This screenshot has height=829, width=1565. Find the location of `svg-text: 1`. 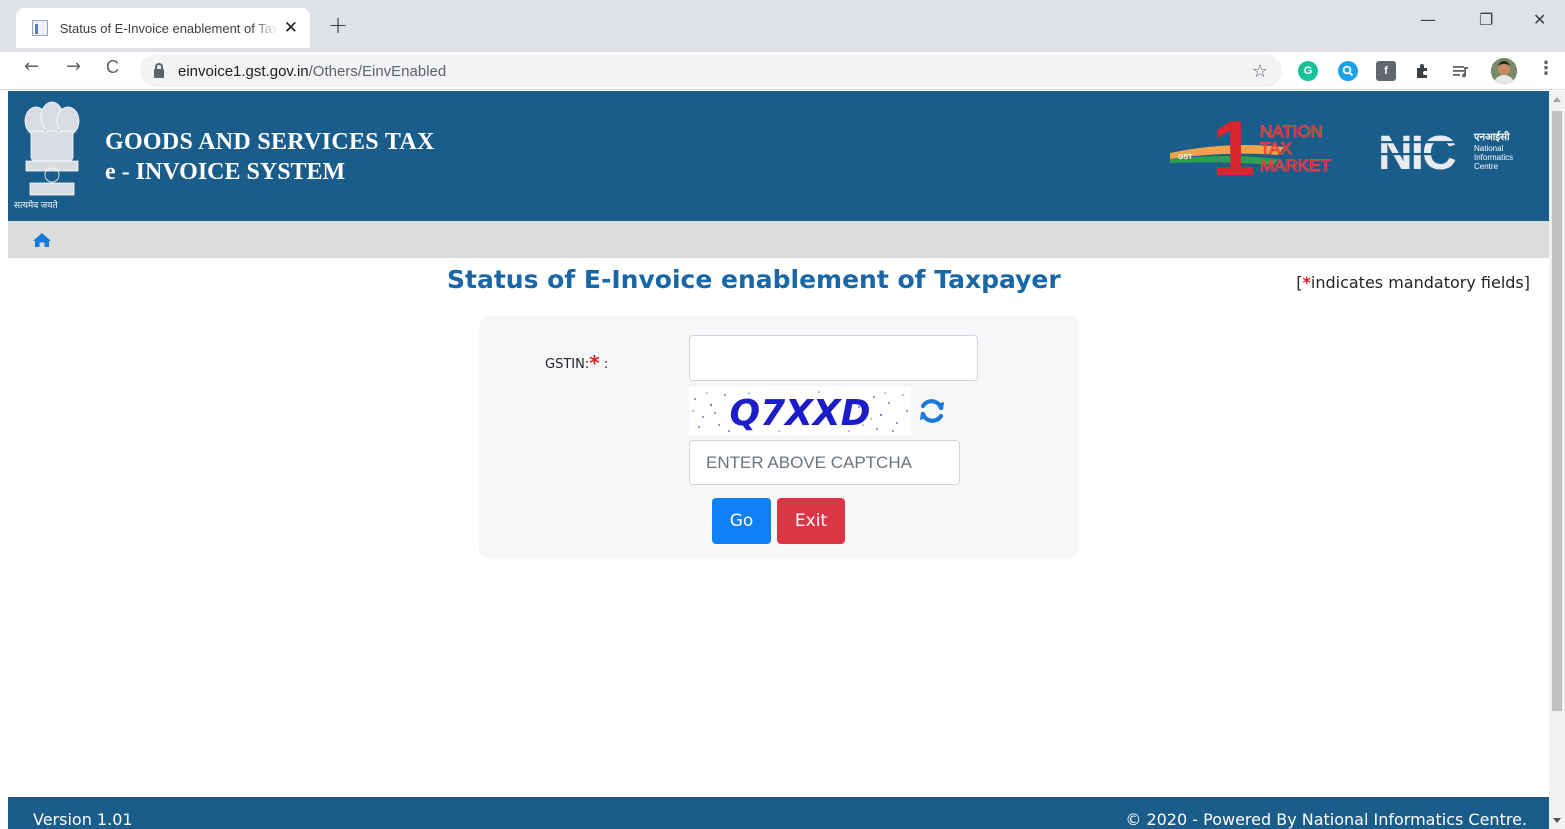

svg-text: 1 is located at coordinates (1233, 142).